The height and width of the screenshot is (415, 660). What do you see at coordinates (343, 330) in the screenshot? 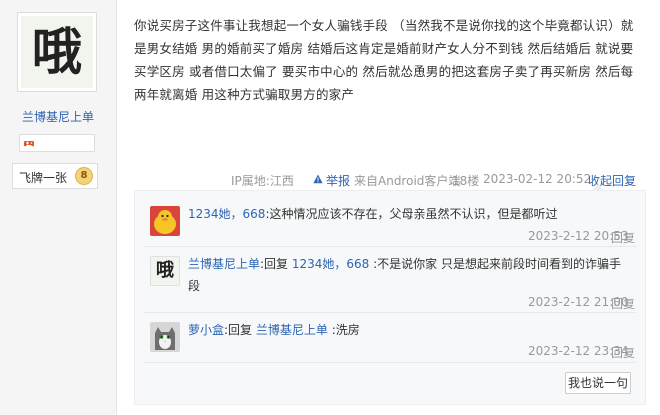
I see `reply-message: :洗房` at bounding box center [343, 330].